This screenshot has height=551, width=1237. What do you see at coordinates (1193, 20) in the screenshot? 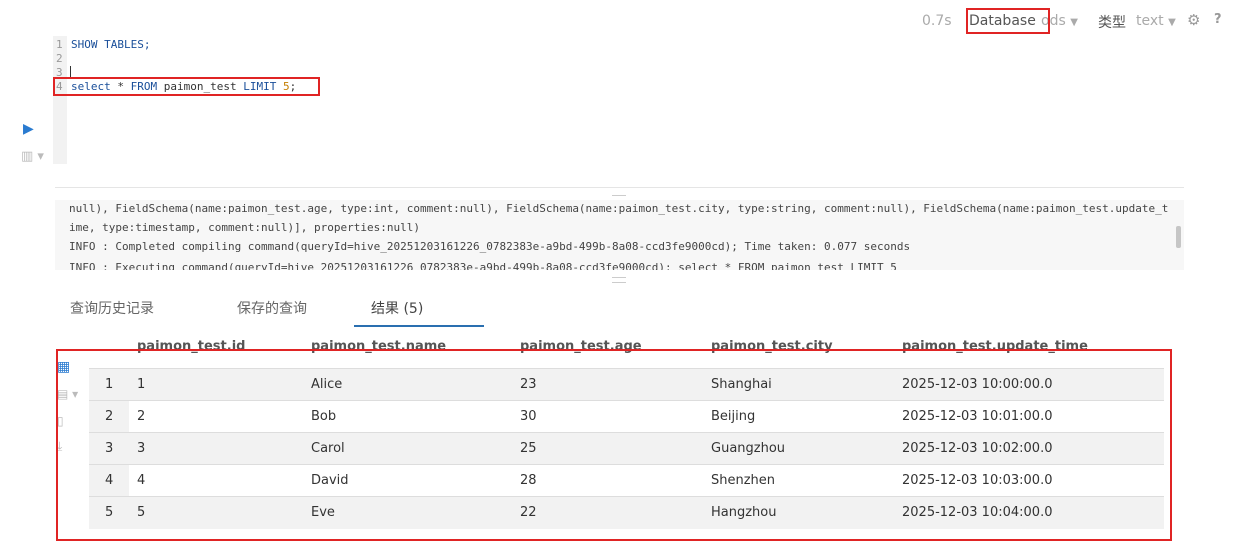
I see `gear-icon: ⚙` at bounding box center [1193, 20].